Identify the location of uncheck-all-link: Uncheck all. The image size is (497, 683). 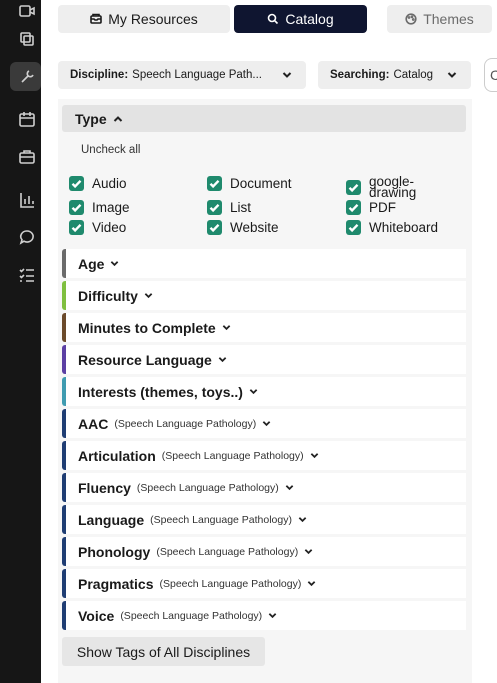
(110, 150).